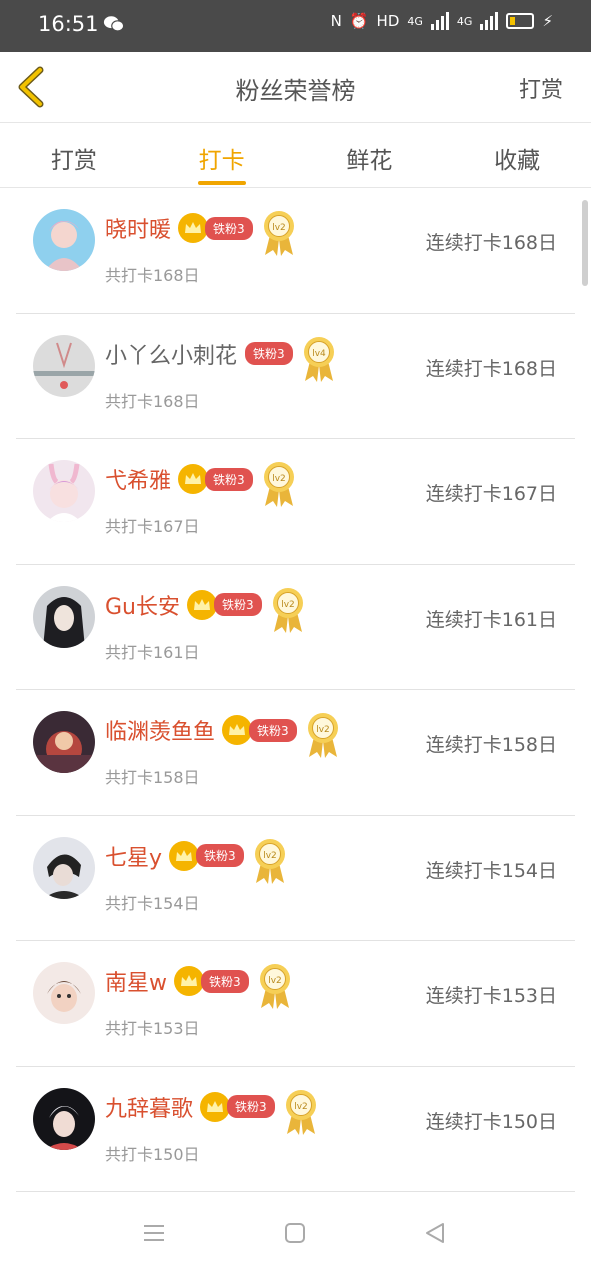  Describe the element at coordinates (152, 652) in the screenshot. I see `total-checkins: 共打卡161日` at that location.